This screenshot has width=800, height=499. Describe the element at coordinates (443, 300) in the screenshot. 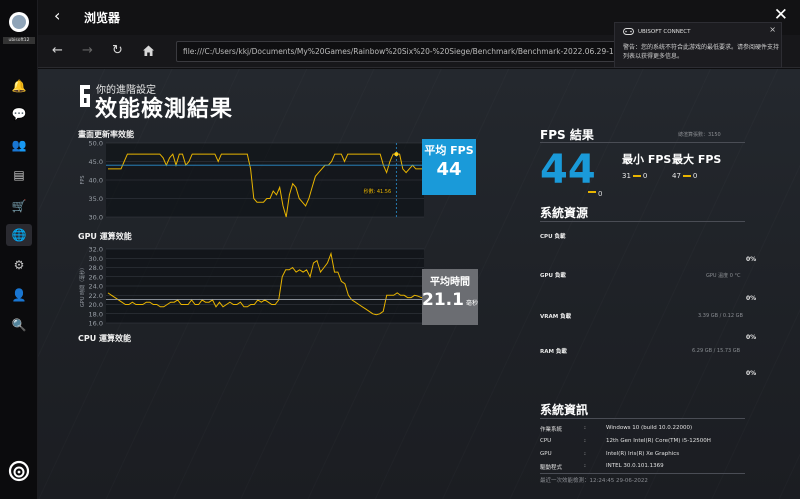

I see `average-time-value: 21.1` at that location.